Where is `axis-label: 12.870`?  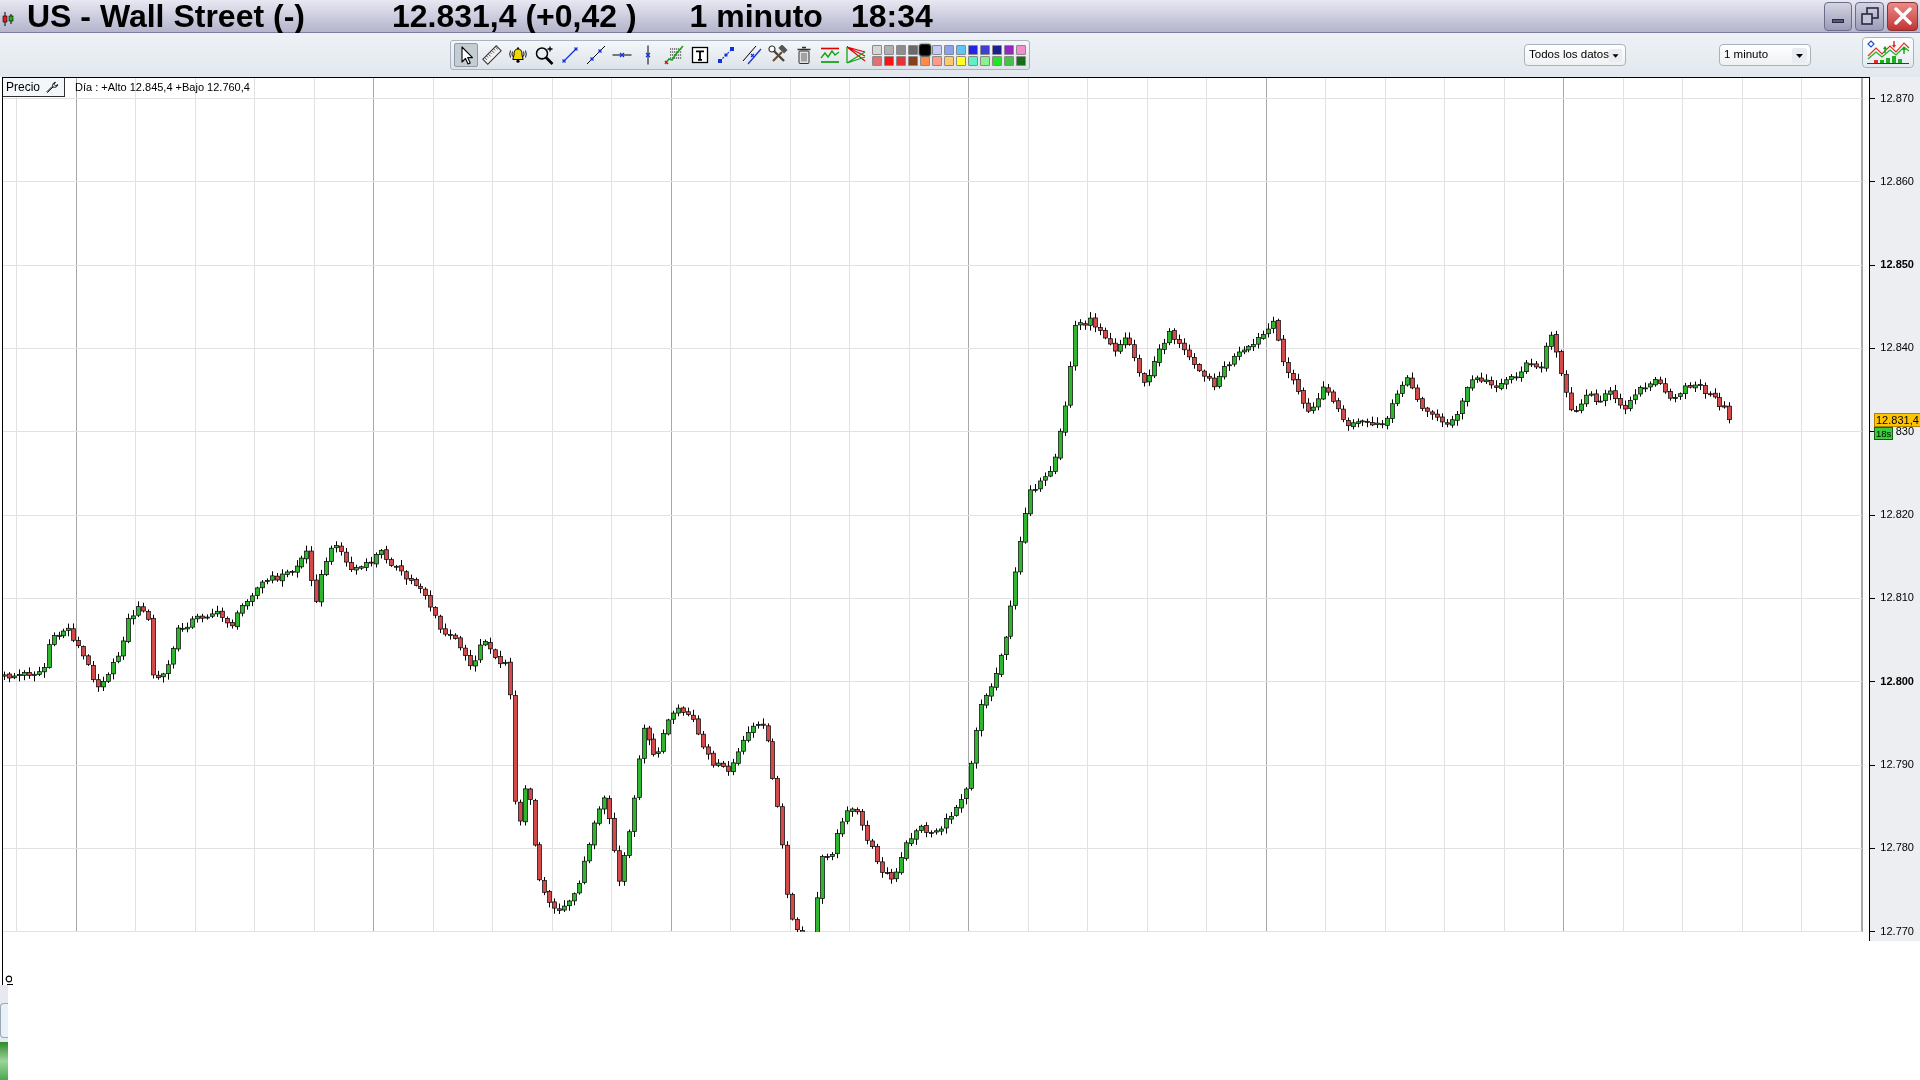 axis-label: 12.870 is located at coordinates (1897, 98).